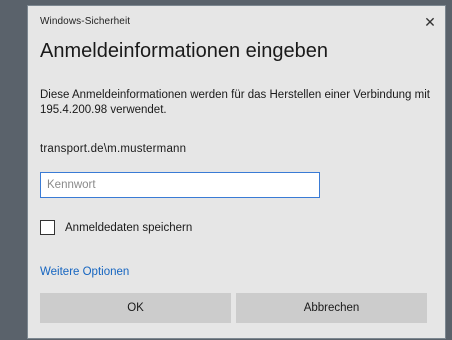  I want to click on username-label: transport.de\m.mustermann, so click(113, 149).